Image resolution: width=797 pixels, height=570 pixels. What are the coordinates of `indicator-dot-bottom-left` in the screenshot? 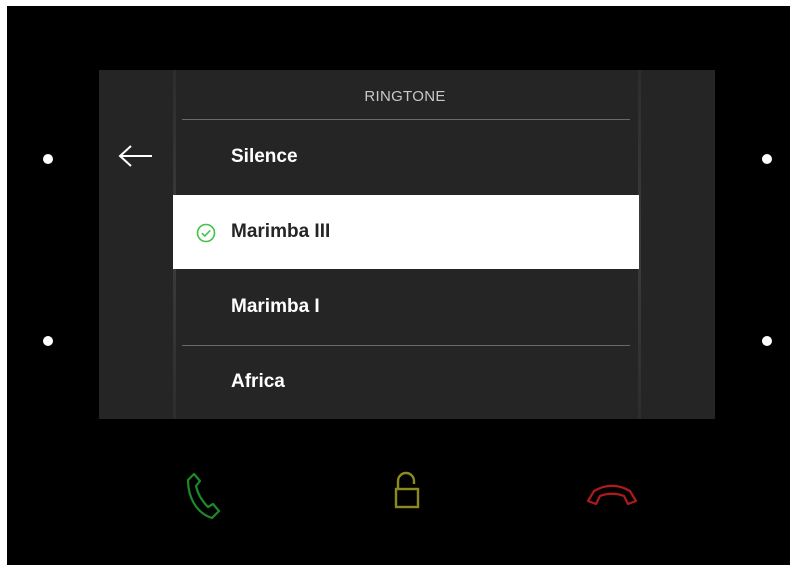 It's located at (48, 341).